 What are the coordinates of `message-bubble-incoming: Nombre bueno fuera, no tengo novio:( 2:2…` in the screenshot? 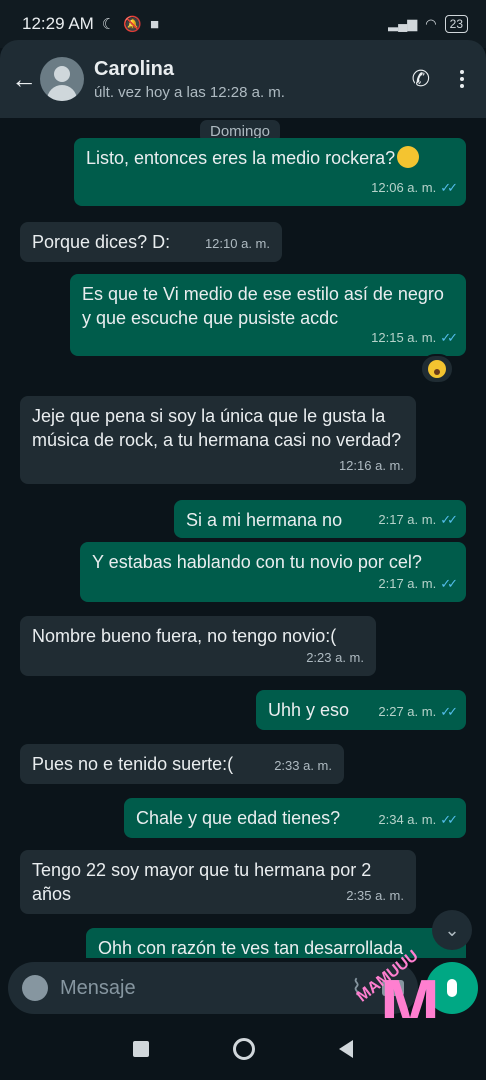 It's located at (198, 646).